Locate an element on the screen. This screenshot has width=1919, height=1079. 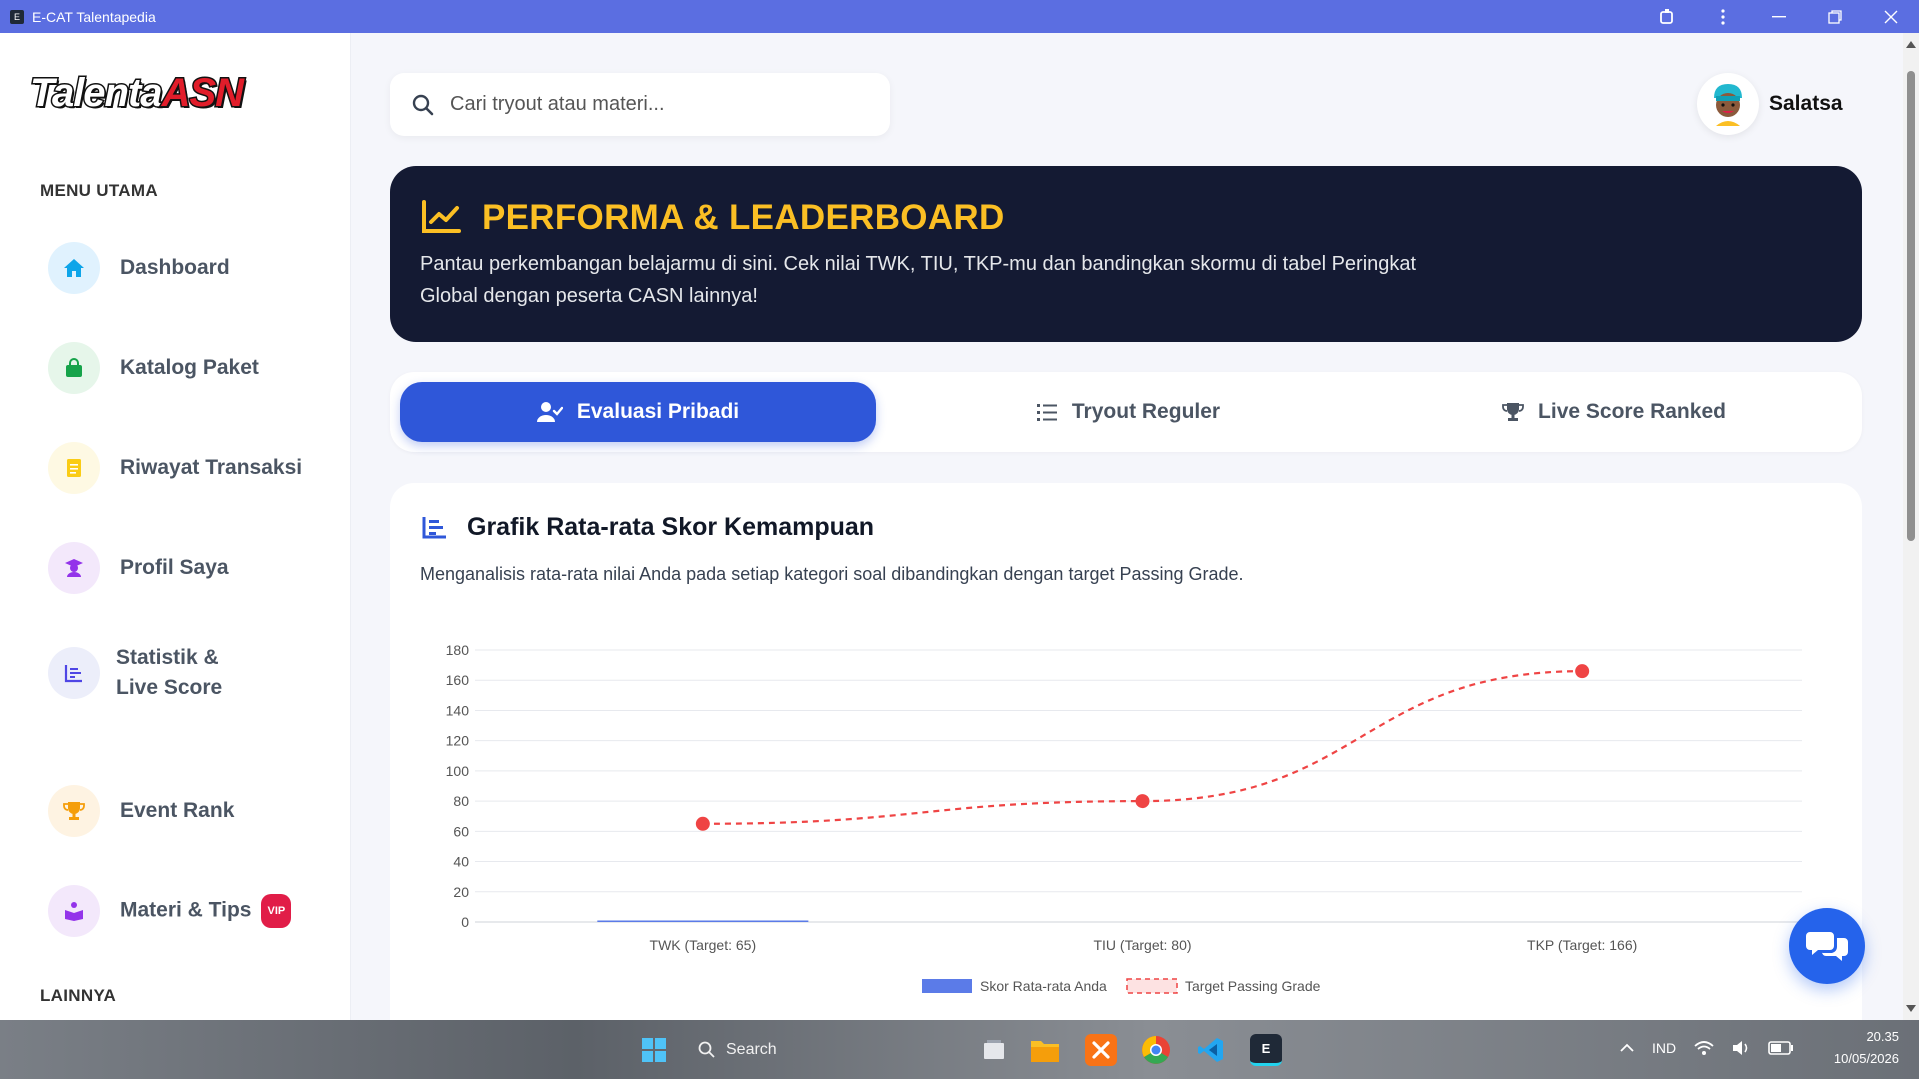
sidebar-item-label: Riwayat Transaksi is located at coordinates (211, 467).